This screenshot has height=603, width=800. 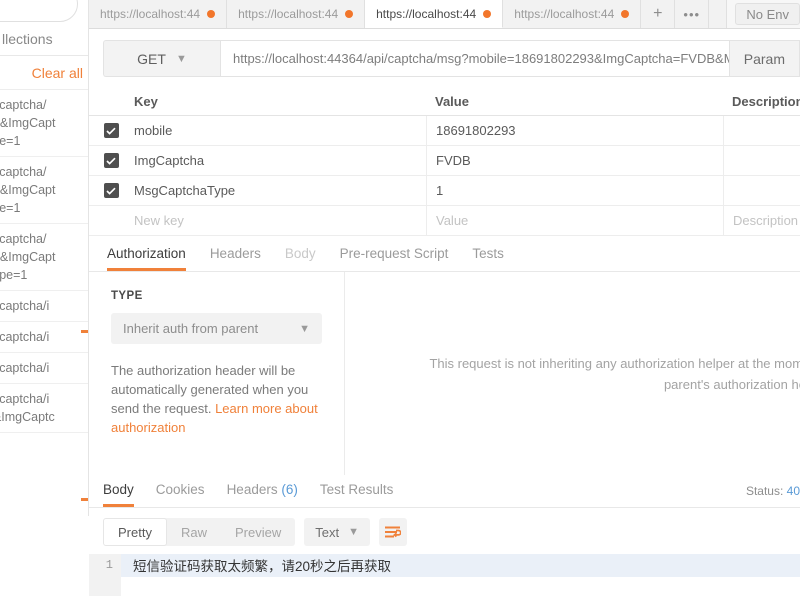 I want to click on response-format-dropdown: Text ▼, so click(x=337, y=532).